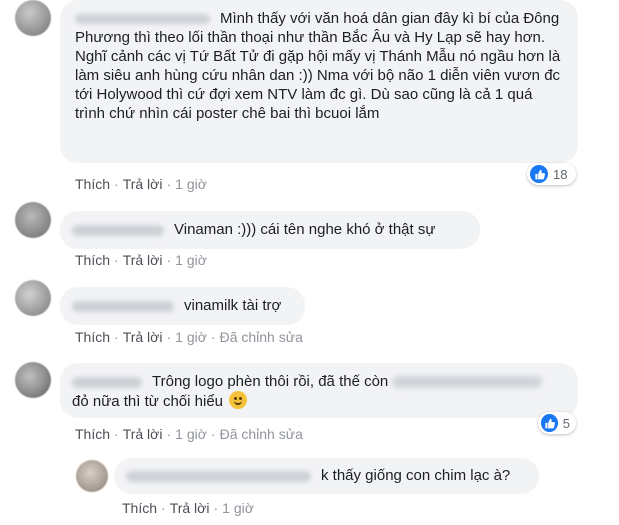 This screenshot has width=619, height=525. I want to click on reply-actions: Thích · Trả lời · 1 giờ, so click(188, 508).